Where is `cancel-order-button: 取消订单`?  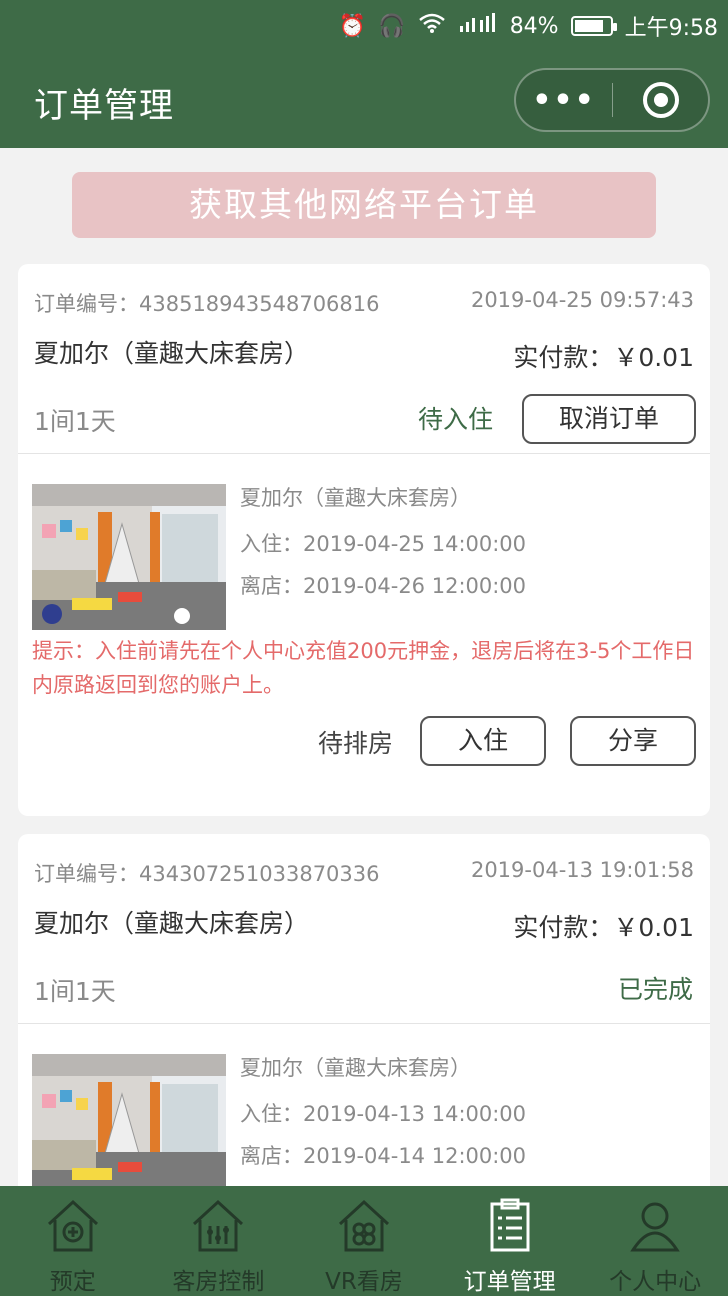 cancel-order-button: 取消订单 is located at coordinates (609, 419).